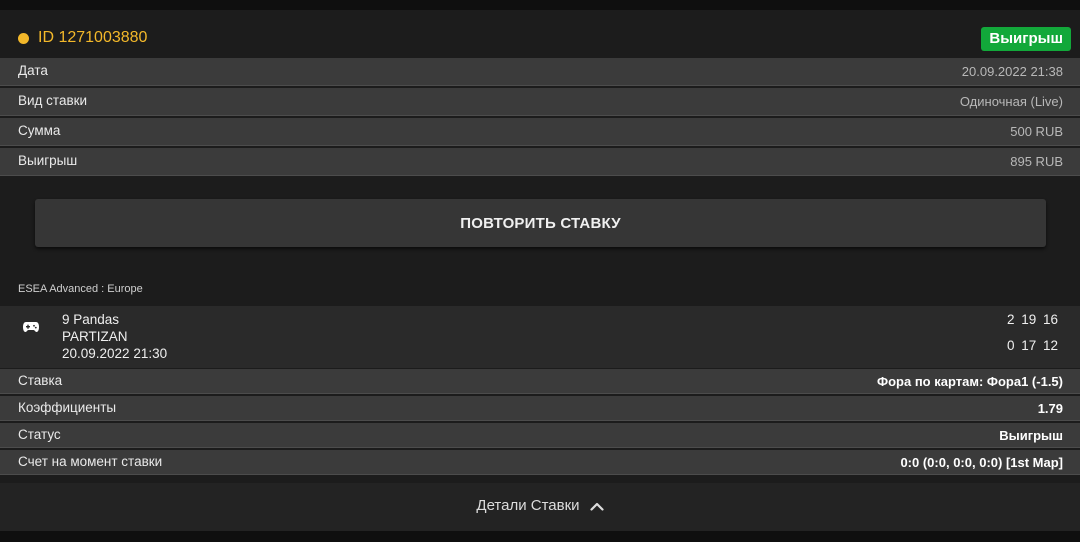  Describe the element at coordinates (540, 223) in the screenshot. I see `repeat-bet-button: ПОВТОРИТЬ СТАВКУ` at that location.